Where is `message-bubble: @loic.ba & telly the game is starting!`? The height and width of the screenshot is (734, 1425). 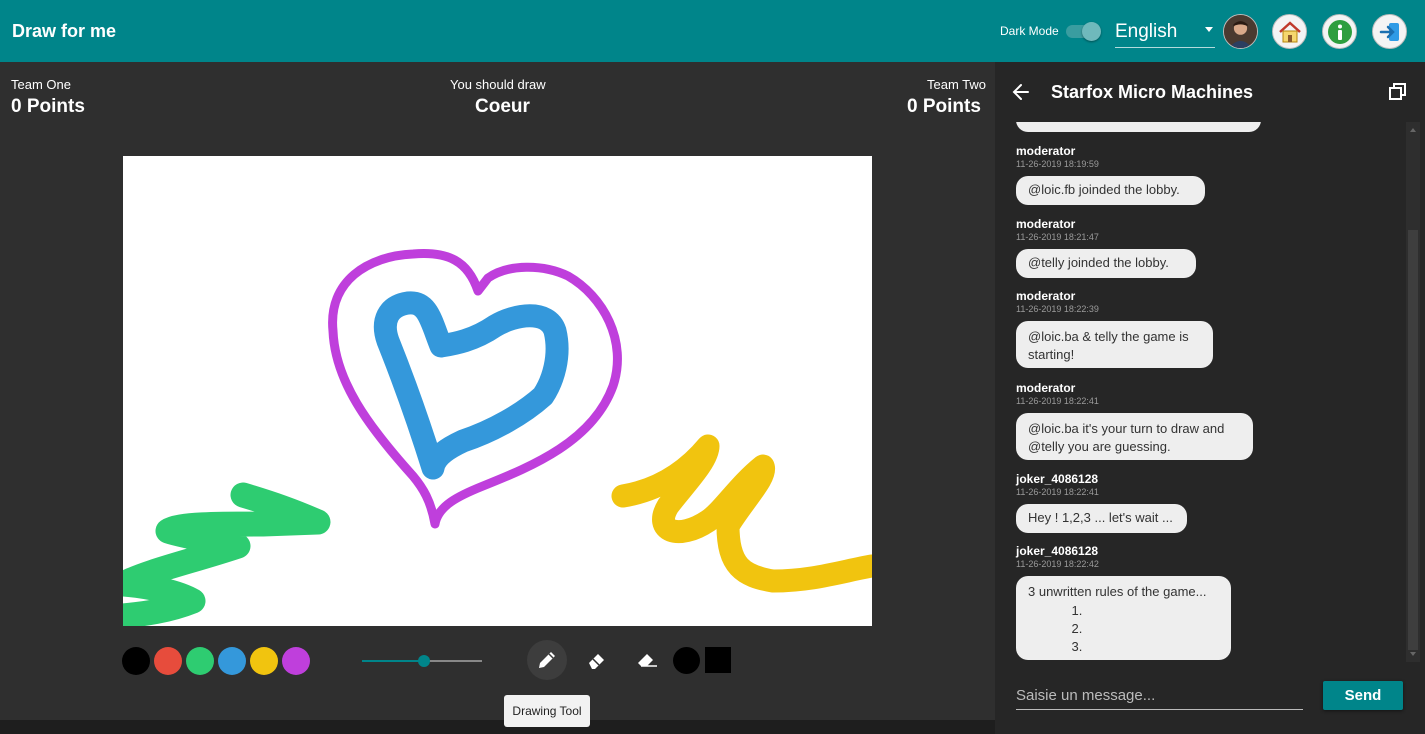 message-bubble: @loic.ba & telly the game is starting! is located at coordinates (1114, 344).